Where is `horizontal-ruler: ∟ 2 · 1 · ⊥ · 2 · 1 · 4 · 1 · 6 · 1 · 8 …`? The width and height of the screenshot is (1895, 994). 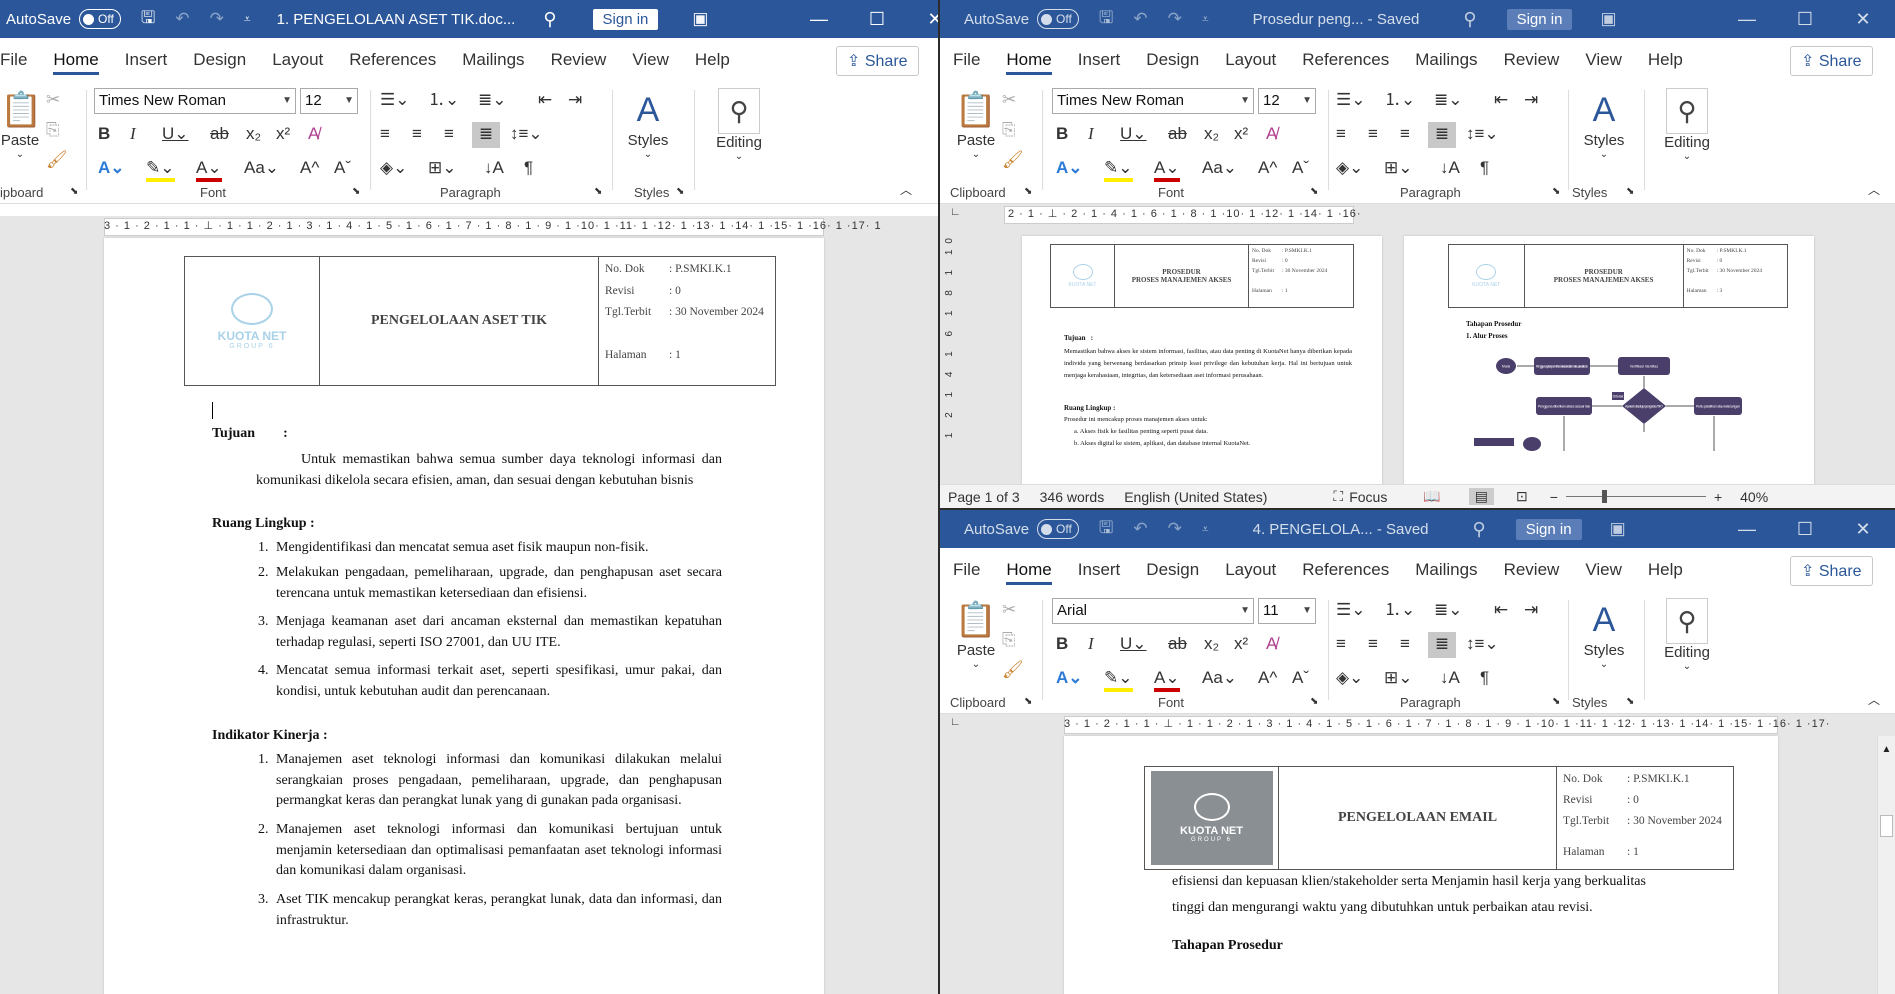 horizontal-ruler: ∟ 2 · 1 · ⊥ · 2 · 1 · 4 · 1 · 6 · 1 · 8 … is located at coordinates (1417, 215).